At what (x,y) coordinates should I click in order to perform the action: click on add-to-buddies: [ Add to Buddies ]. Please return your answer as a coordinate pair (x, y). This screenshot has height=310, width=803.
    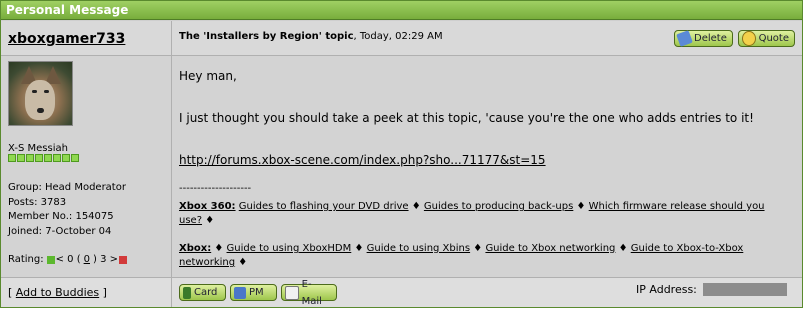
    Looking at the image, I should click on (57, 292).